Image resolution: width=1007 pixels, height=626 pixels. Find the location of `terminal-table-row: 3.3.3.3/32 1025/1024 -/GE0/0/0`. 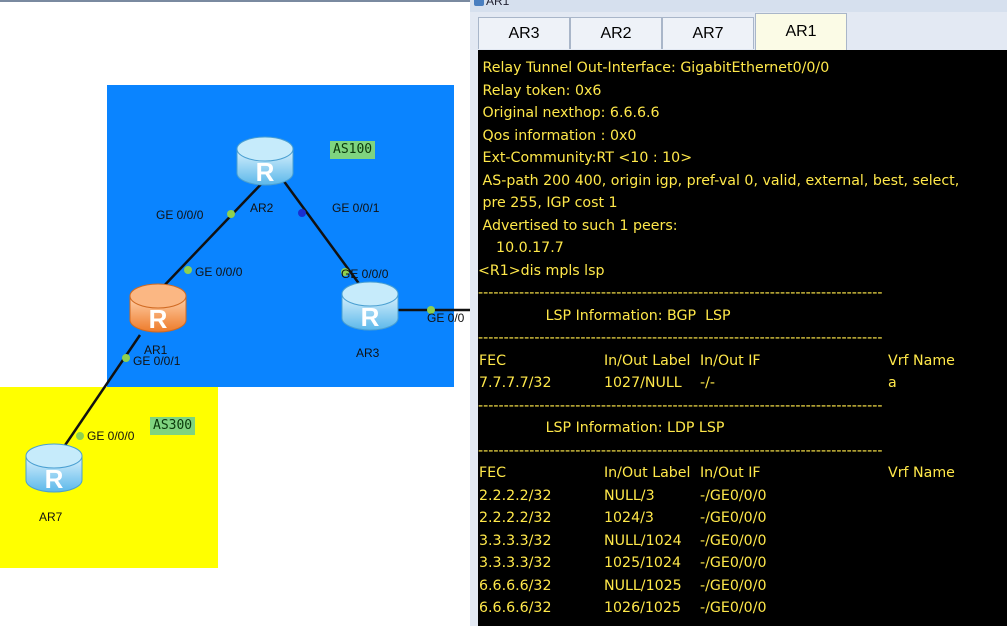

terminal-table-row: 3.3.3.3/32 1025/1024 -/GE0/0/0 is located at coordinates (742, 563).